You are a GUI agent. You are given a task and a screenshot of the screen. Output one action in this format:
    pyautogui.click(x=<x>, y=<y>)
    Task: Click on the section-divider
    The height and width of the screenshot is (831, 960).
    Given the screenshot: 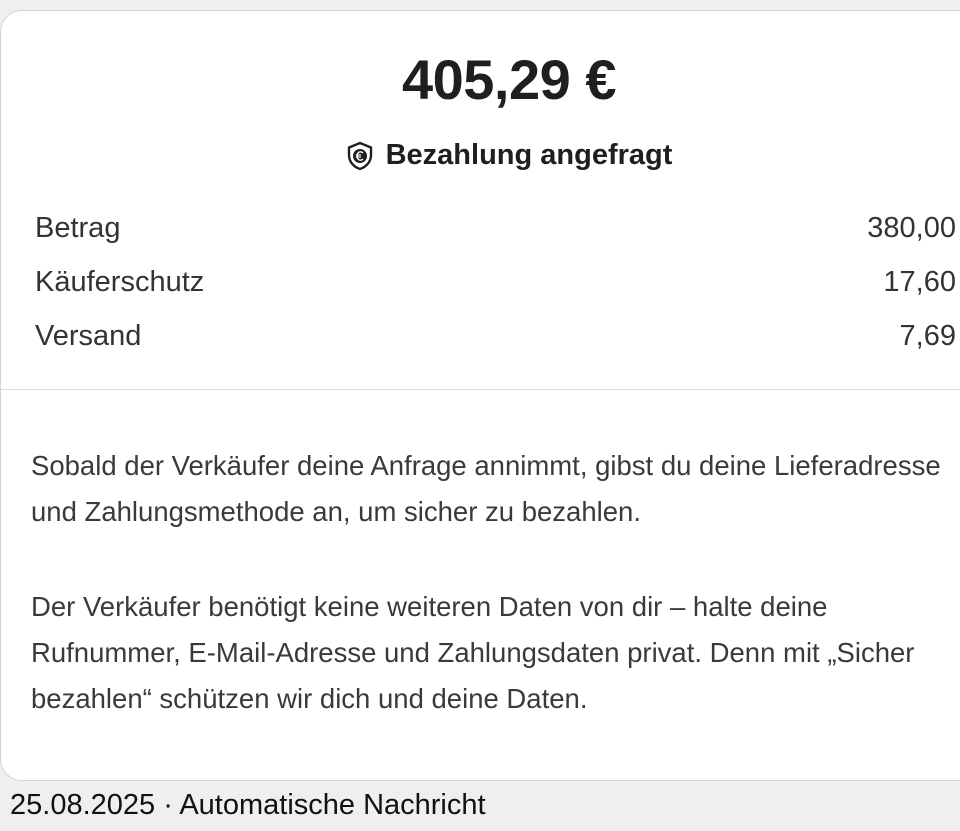 What is the action you would take?
    pyautogui.click(x=480, y=389)
    